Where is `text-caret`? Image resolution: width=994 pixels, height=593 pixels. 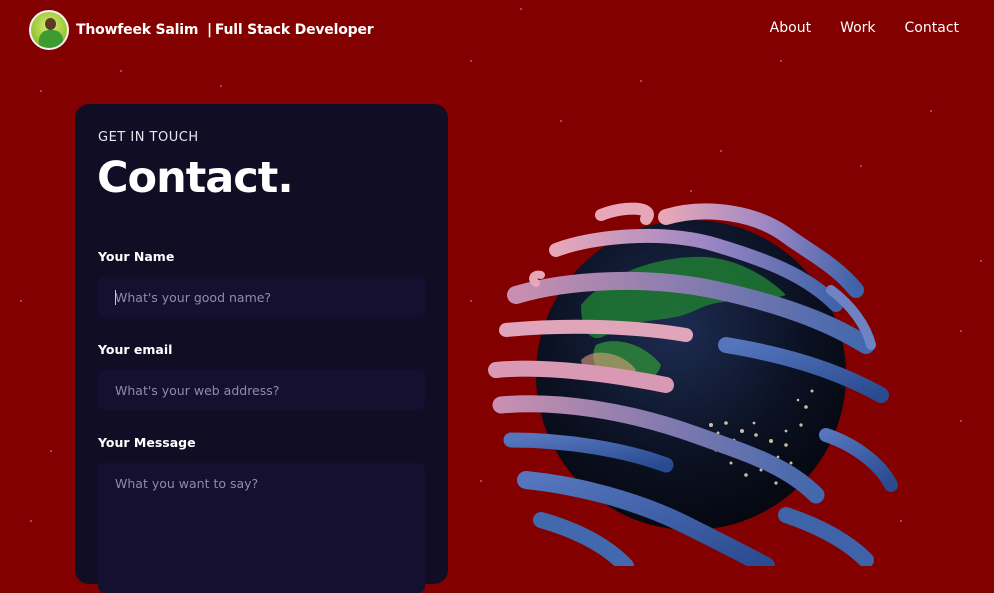 text-caret is located at coordinates (115, 297).